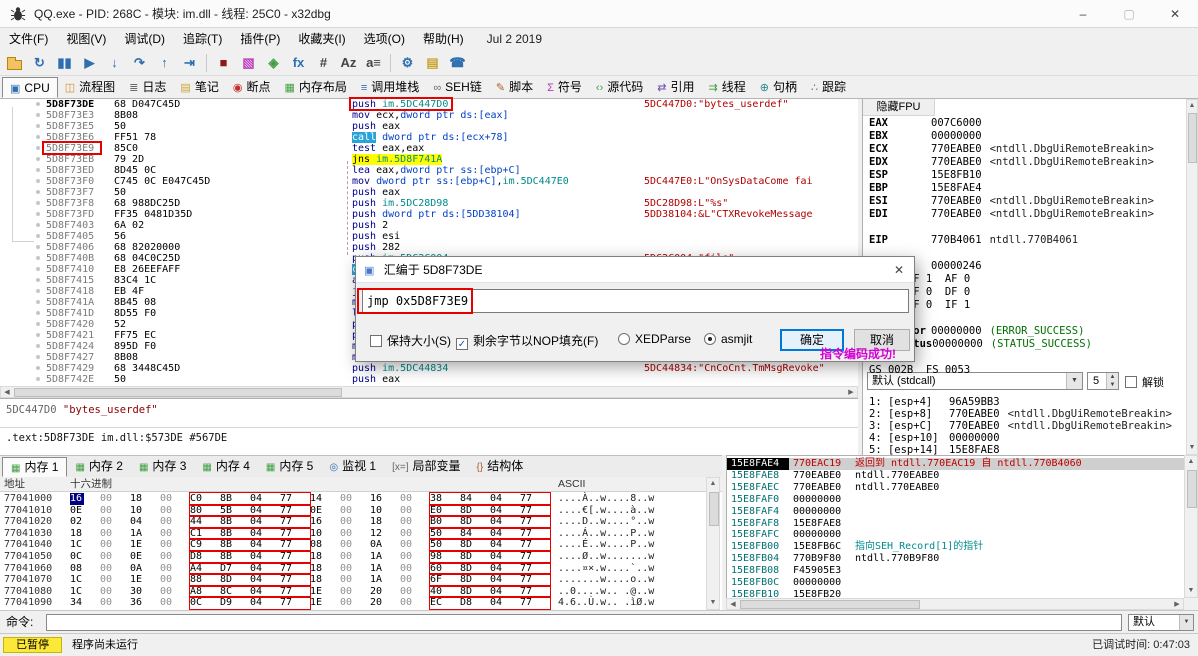 The image size is (1198, 656). What do you see at coordinates (955, 571) in the screenshot?
I see `stack-row: 15E8FB08 F45905E3` at bounding box center [955, 571].